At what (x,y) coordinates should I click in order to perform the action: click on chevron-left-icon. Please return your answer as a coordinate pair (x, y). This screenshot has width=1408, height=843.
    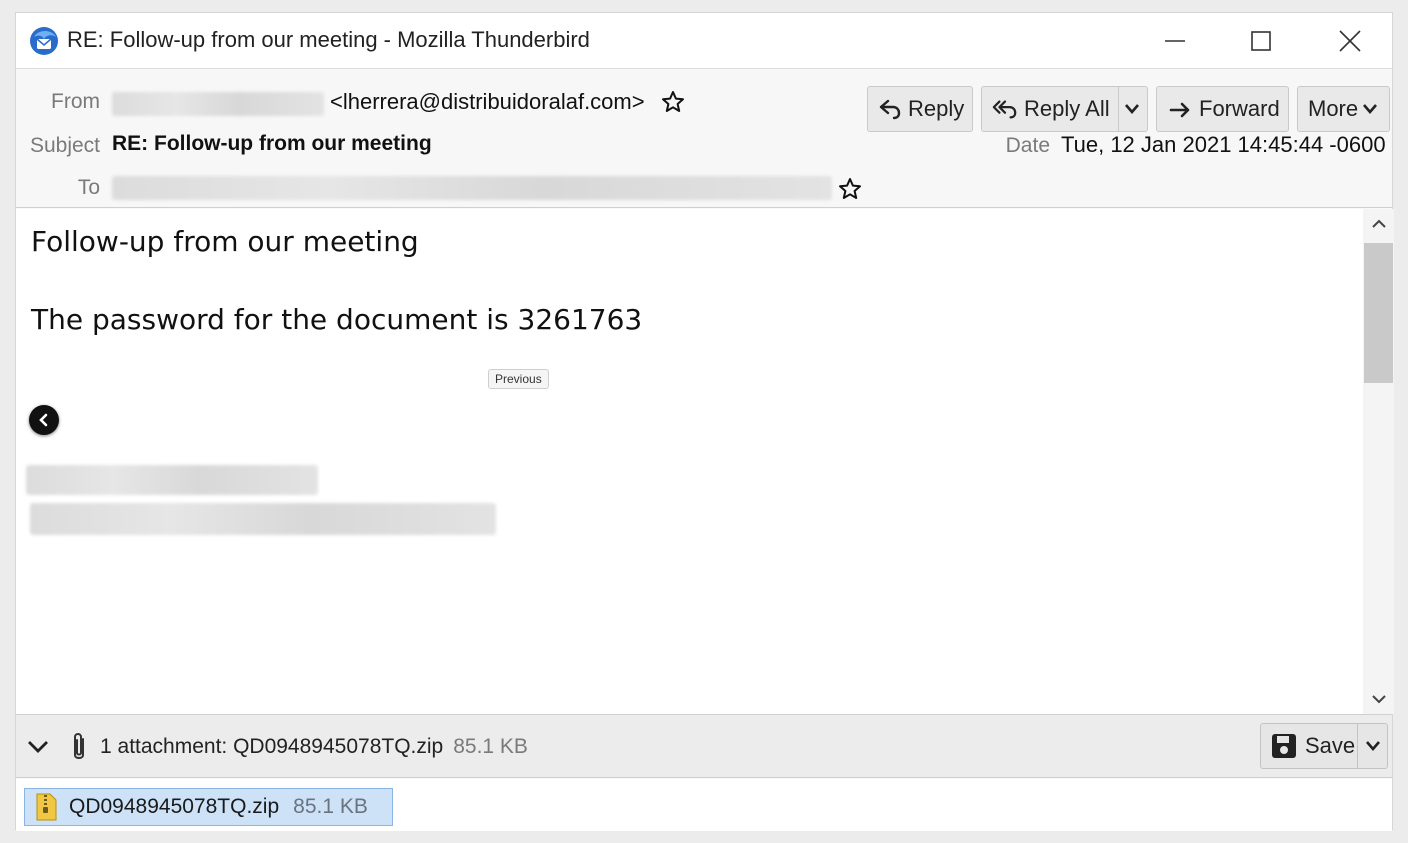
    Looking at the image, I should click on (43, 420).